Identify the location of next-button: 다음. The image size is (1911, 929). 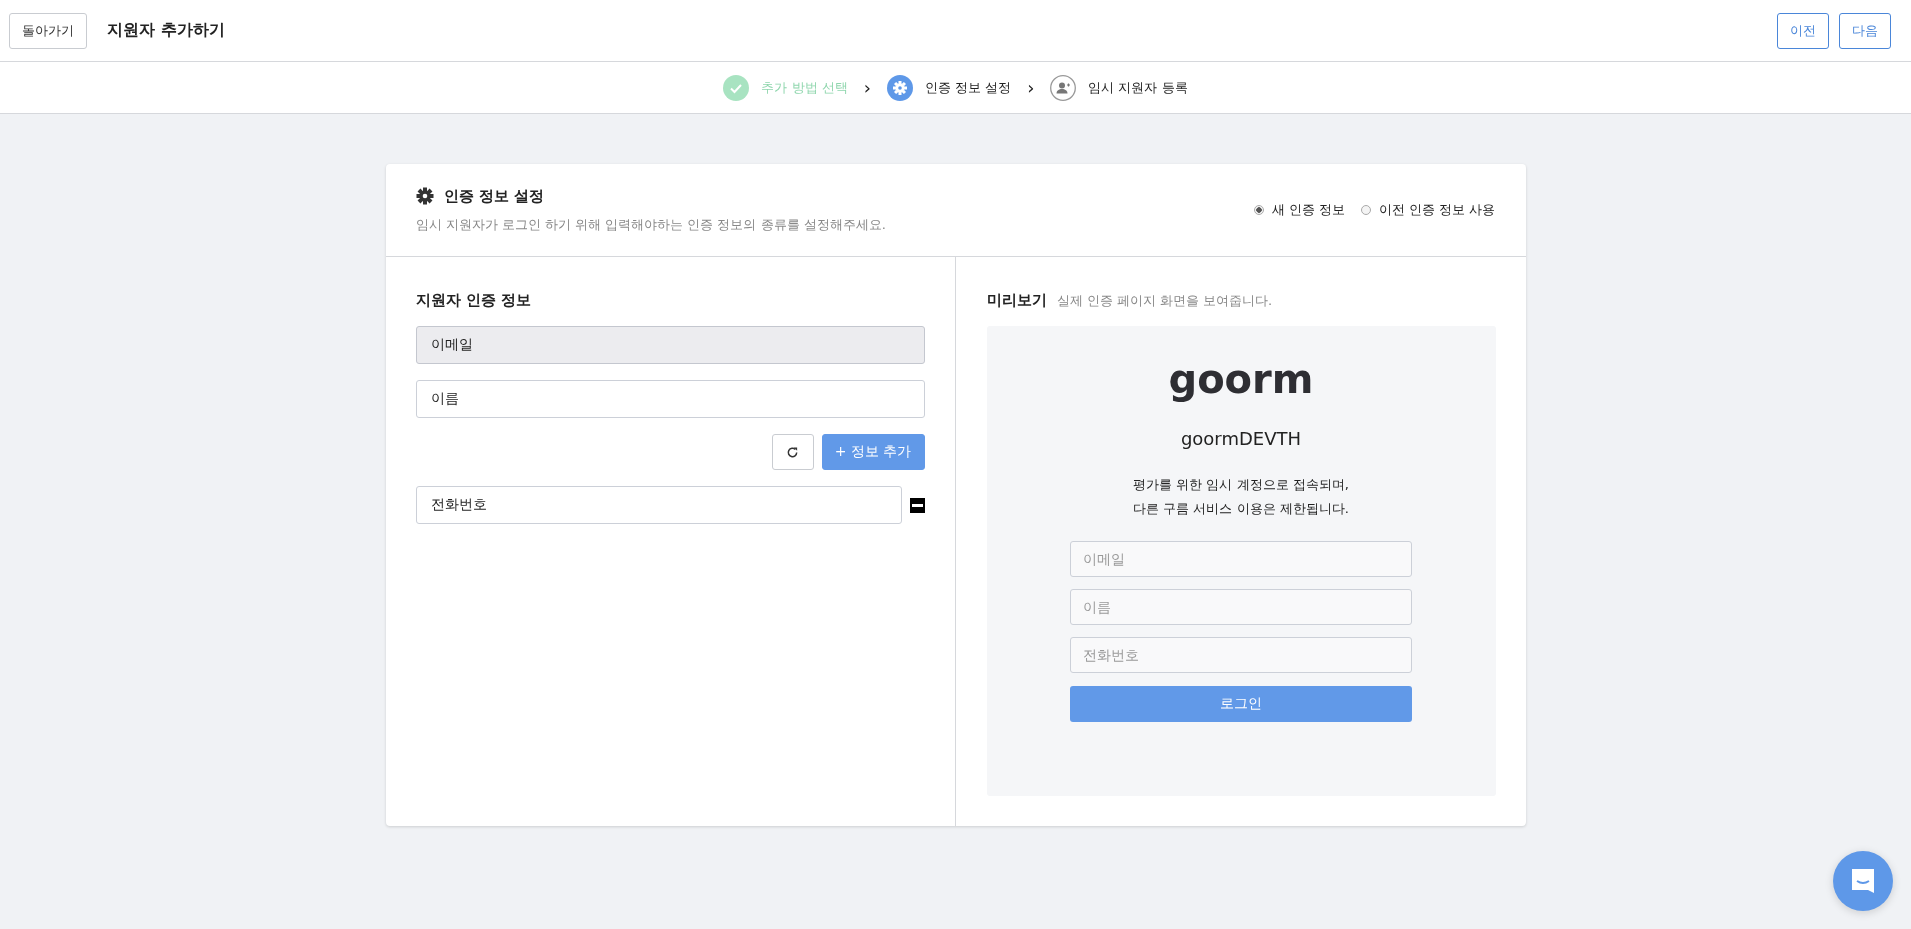
(1865, 30).